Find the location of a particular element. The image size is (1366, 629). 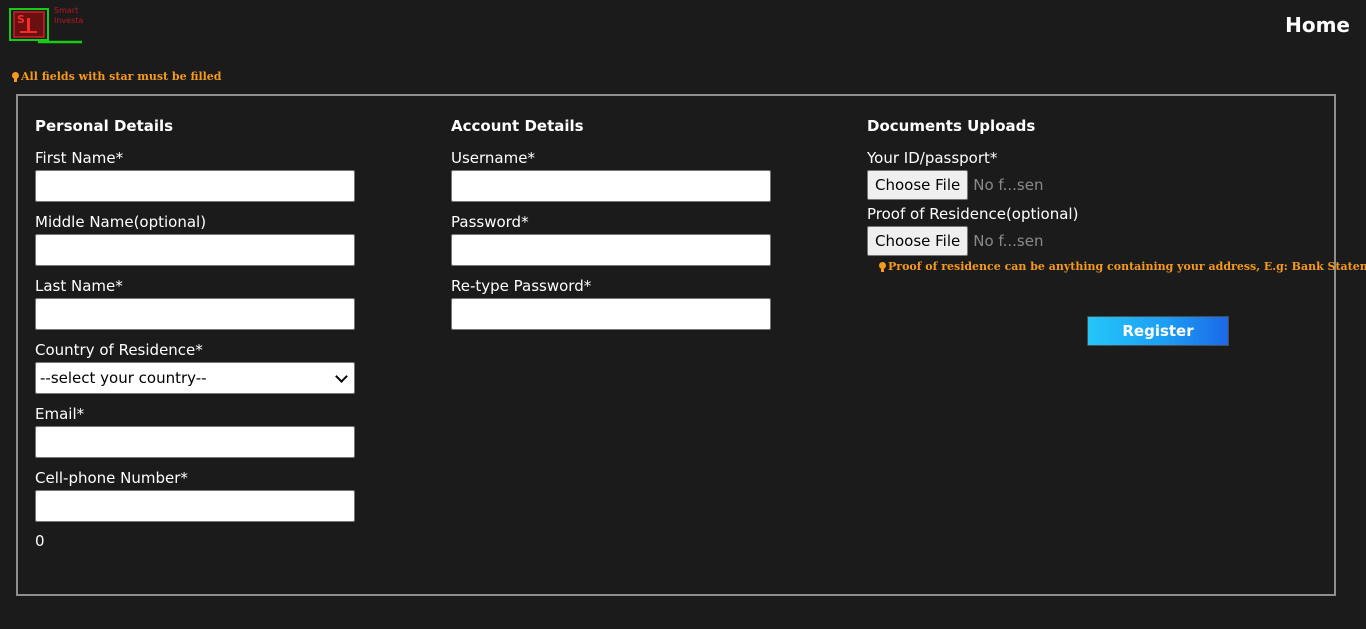

username-label: Username* is located at coordinates (493, 158).